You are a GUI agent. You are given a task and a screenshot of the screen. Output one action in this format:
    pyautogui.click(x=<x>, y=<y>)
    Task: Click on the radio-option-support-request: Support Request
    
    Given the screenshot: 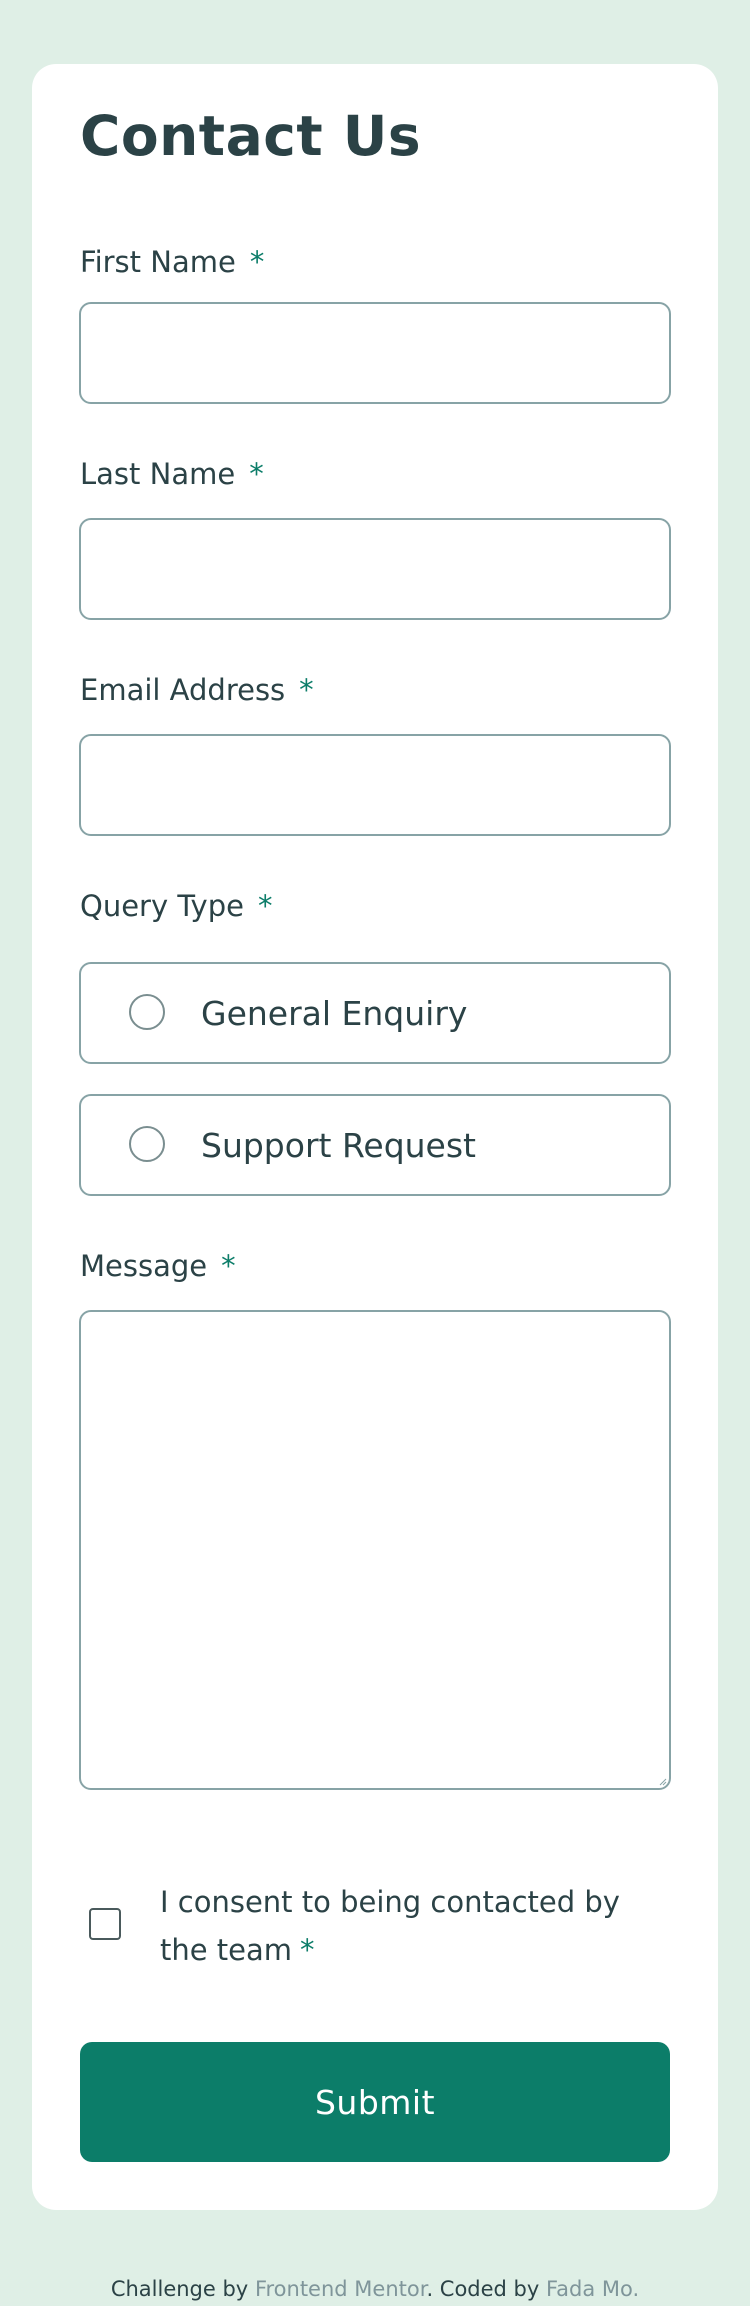 What is the action you would take?
    pyautogui.click(x=375, y=1145)
    